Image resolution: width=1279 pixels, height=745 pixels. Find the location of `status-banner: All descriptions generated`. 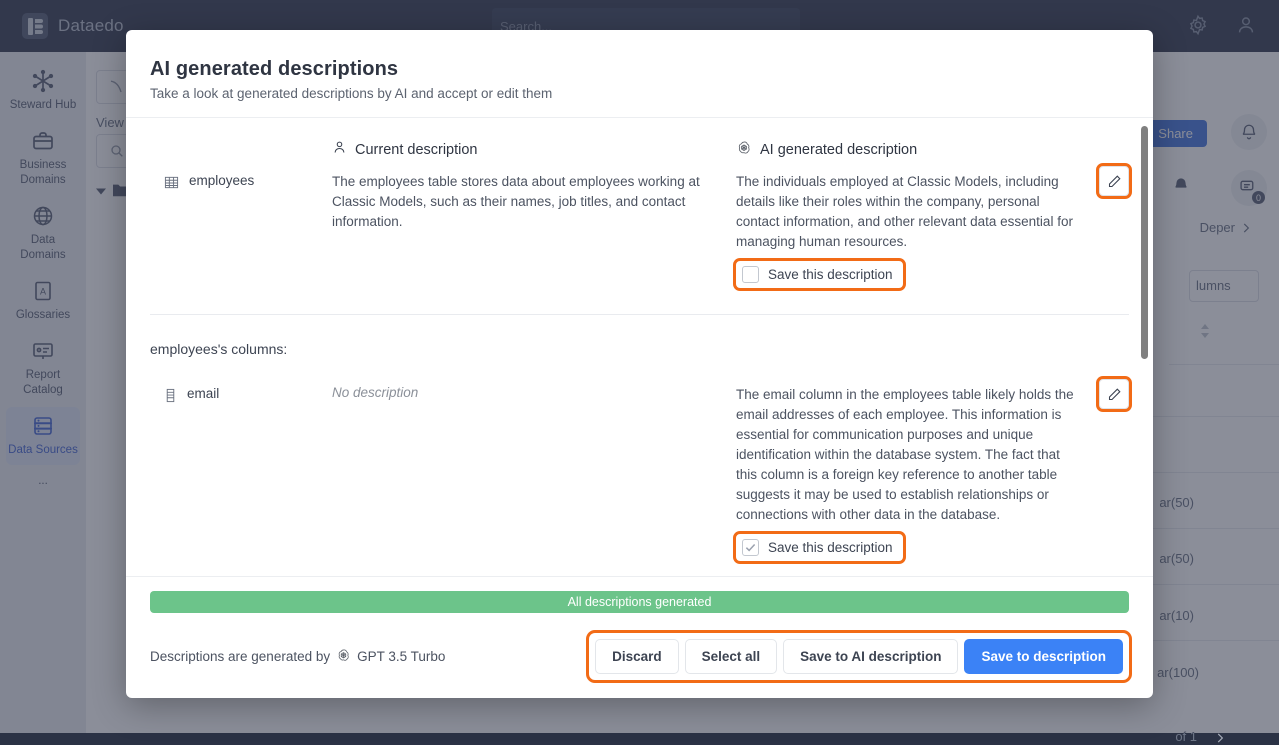

status-banner: All descriptions generated is located at coordinates (639, 602).